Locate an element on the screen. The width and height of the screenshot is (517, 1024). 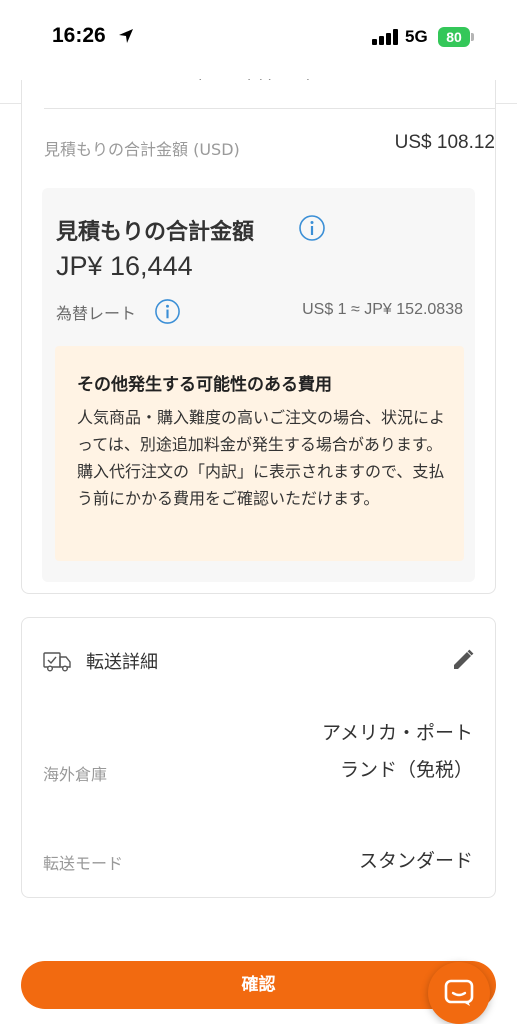
status-time: 16:26 is located at coordinates (79, 35).